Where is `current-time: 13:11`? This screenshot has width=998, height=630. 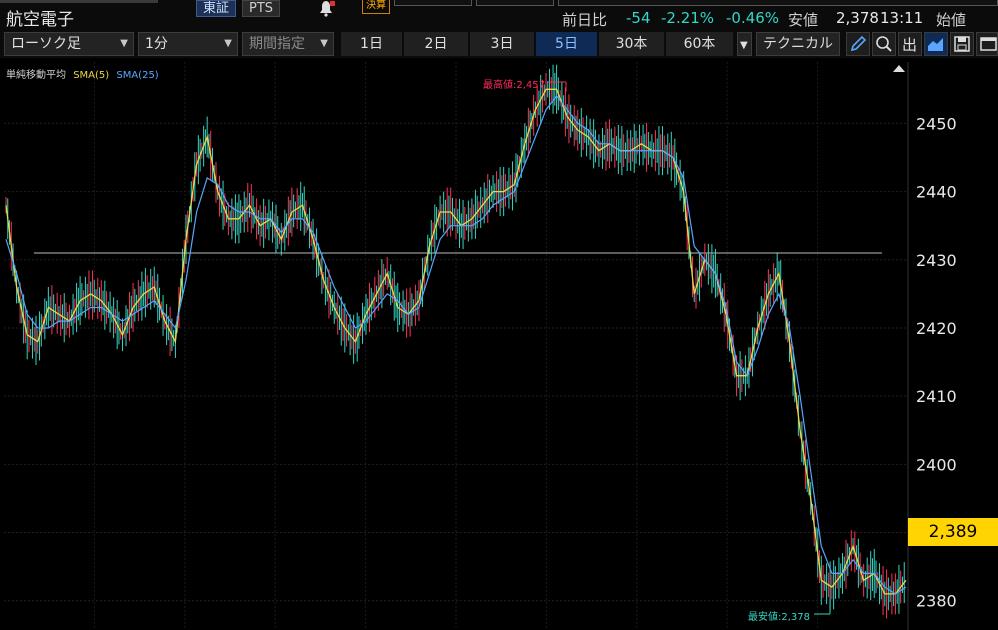 current-time: 13:11 is located at coordinates (902, 18).